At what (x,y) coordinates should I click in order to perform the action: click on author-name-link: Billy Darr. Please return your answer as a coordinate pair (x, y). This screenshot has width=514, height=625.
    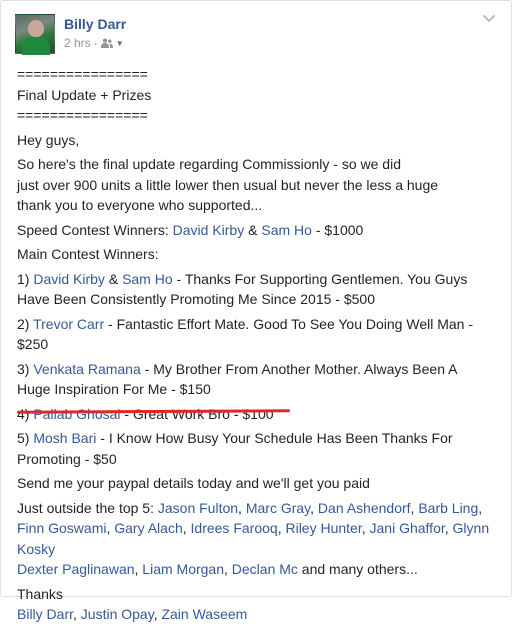
    Looking at the image, I should click on (95, 24).